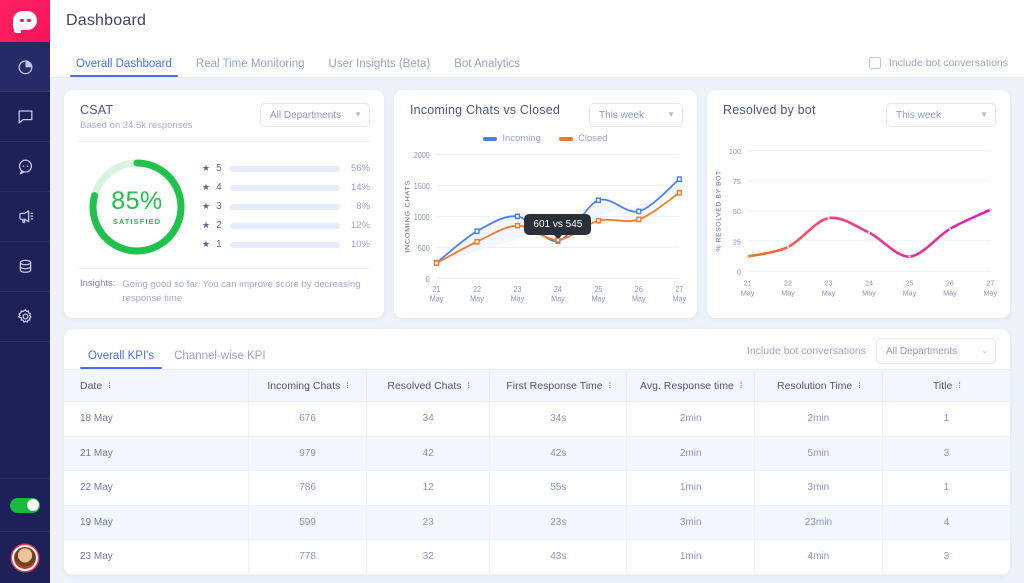 This screenshot has height=583, width=1024. I want to click on table-cell: 32, so click(428, 557).